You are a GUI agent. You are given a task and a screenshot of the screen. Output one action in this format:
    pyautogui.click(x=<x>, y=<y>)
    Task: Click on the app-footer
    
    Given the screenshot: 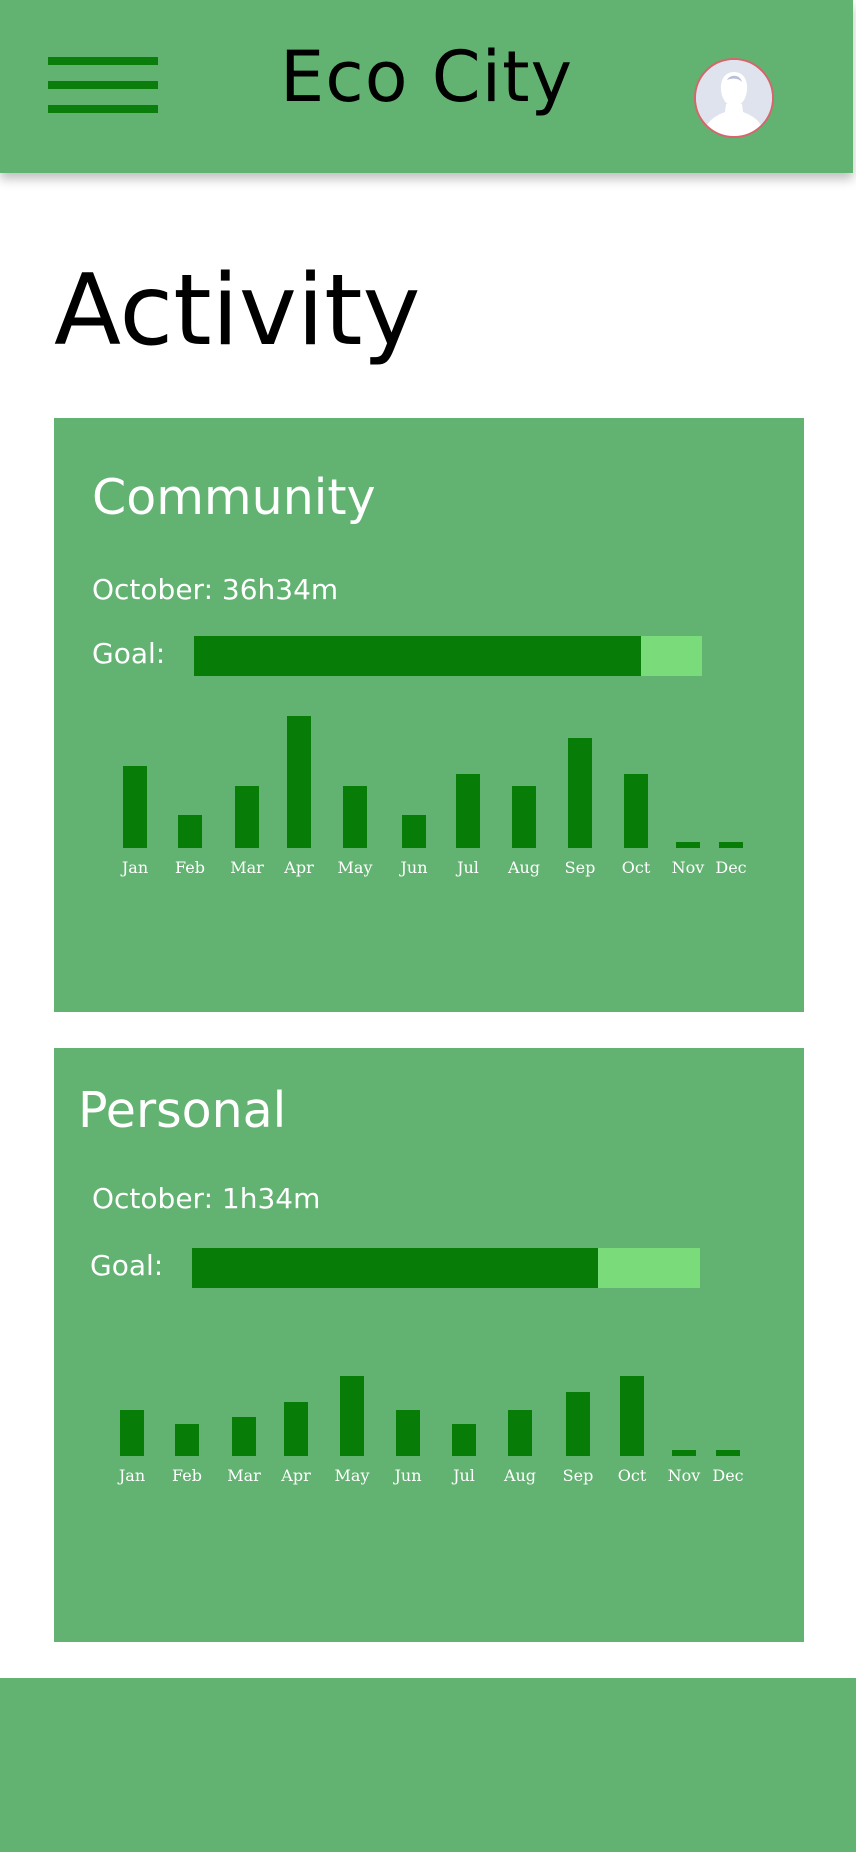 What is the action you would take?
    pyautogui.click(x=428, y=1765)
    